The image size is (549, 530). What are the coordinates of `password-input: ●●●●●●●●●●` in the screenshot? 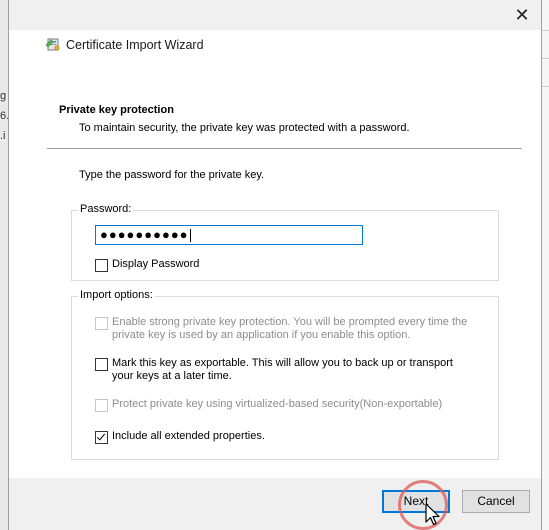 It's located at (229, 235).